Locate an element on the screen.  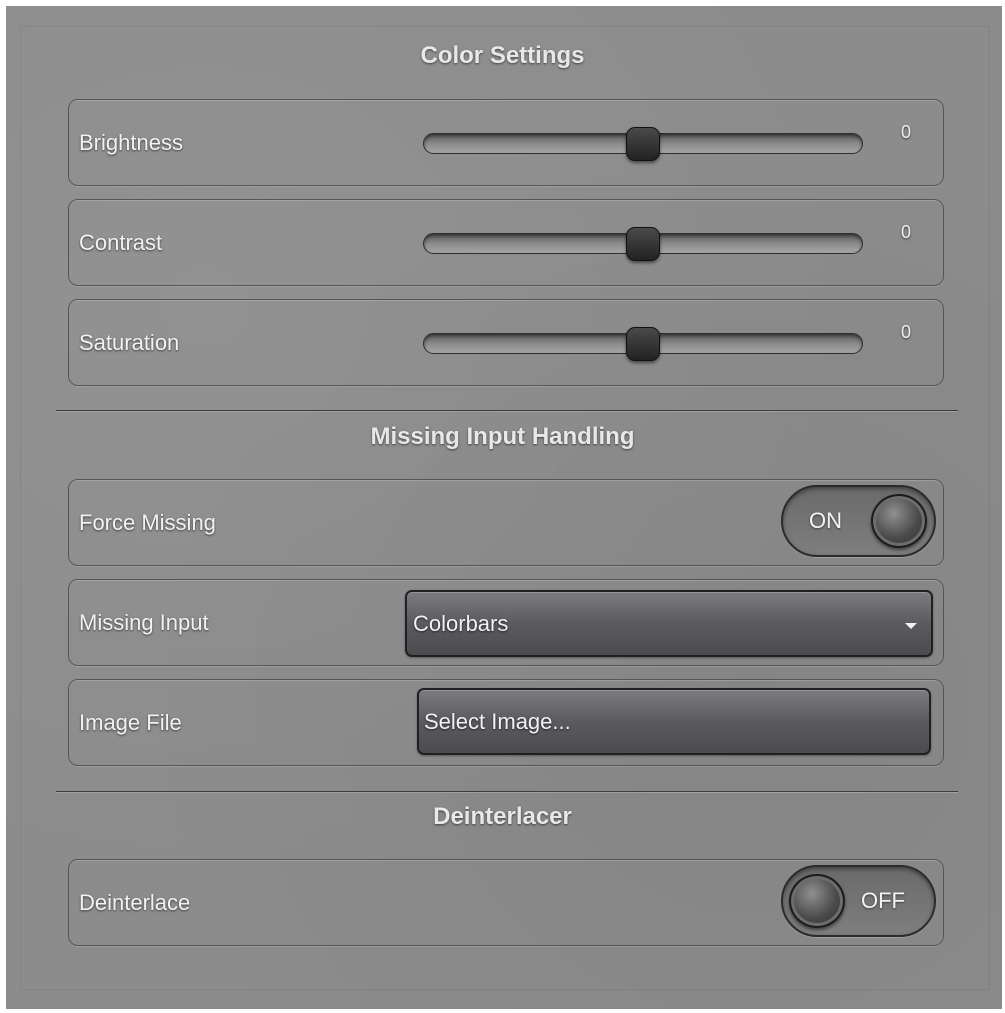
missing-input-row: Missing Input Colorbars is located at coordinates (506, 622).